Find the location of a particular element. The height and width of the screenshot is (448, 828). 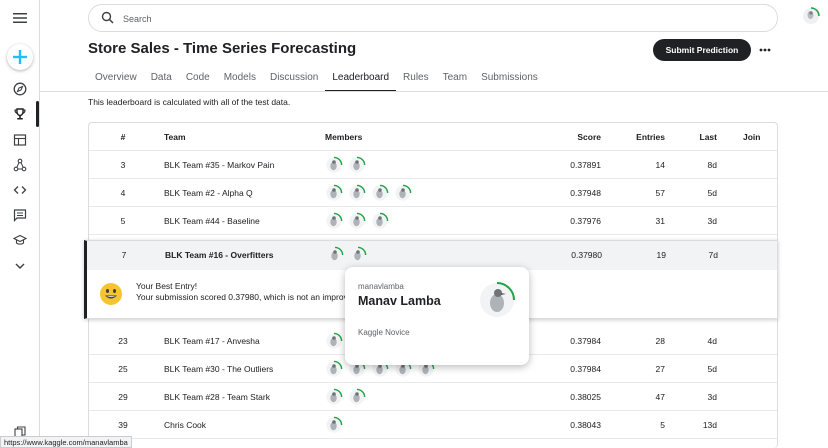

best-entry-title: Your Best Entry! is located at coordinates (167, 286).